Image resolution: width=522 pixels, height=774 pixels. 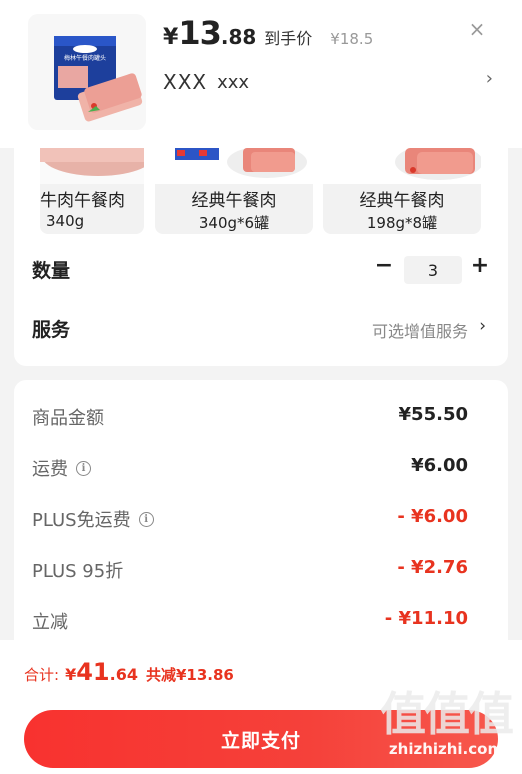 What do you see at coordinates (185, 82) in the screenshot?
I see `selected-spec-main: XXX` at bounding box center [185, 82].